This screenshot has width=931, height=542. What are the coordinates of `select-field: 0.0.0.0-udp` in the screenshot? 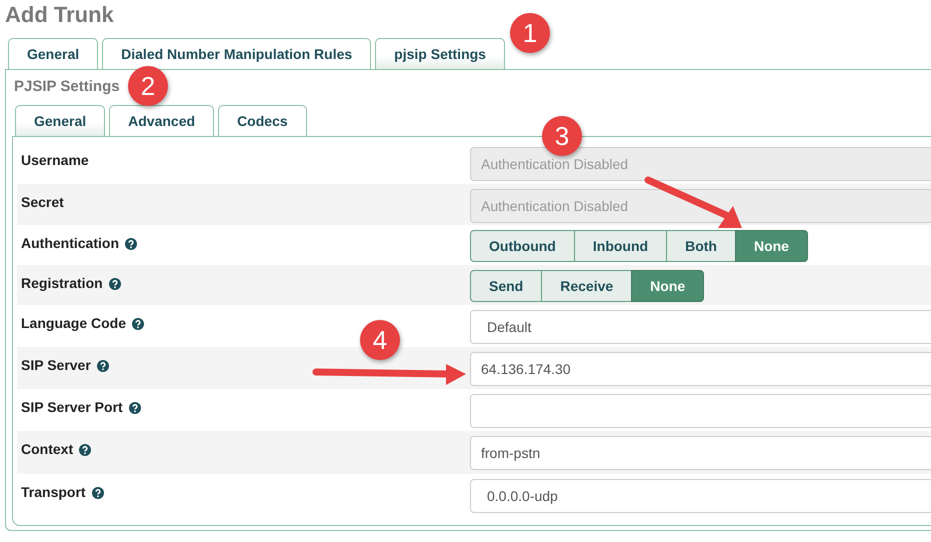 It's located at (700, 496).